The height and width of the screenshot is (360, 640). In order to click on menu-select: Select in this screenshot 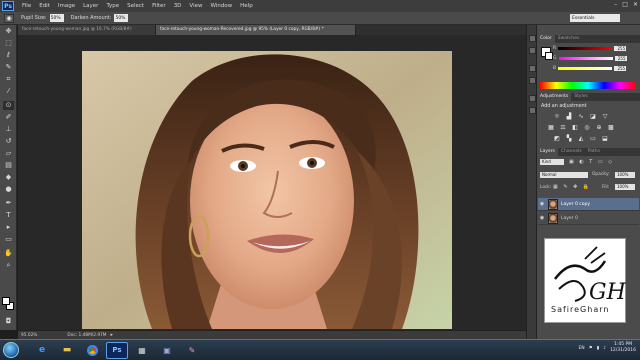, I will do `click(135, 6)`.